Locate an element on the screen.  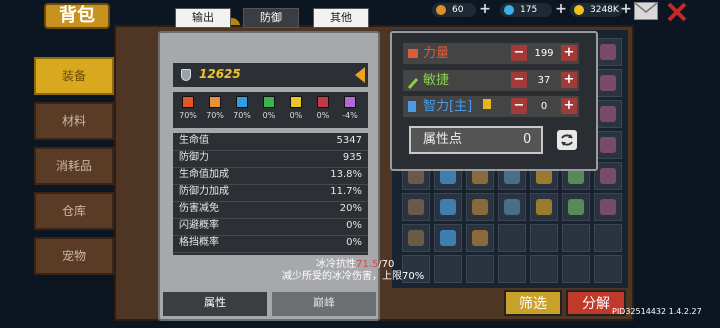
attr-row-intellect: 智力[主] − 0 + is located at coordinates (491, 106).